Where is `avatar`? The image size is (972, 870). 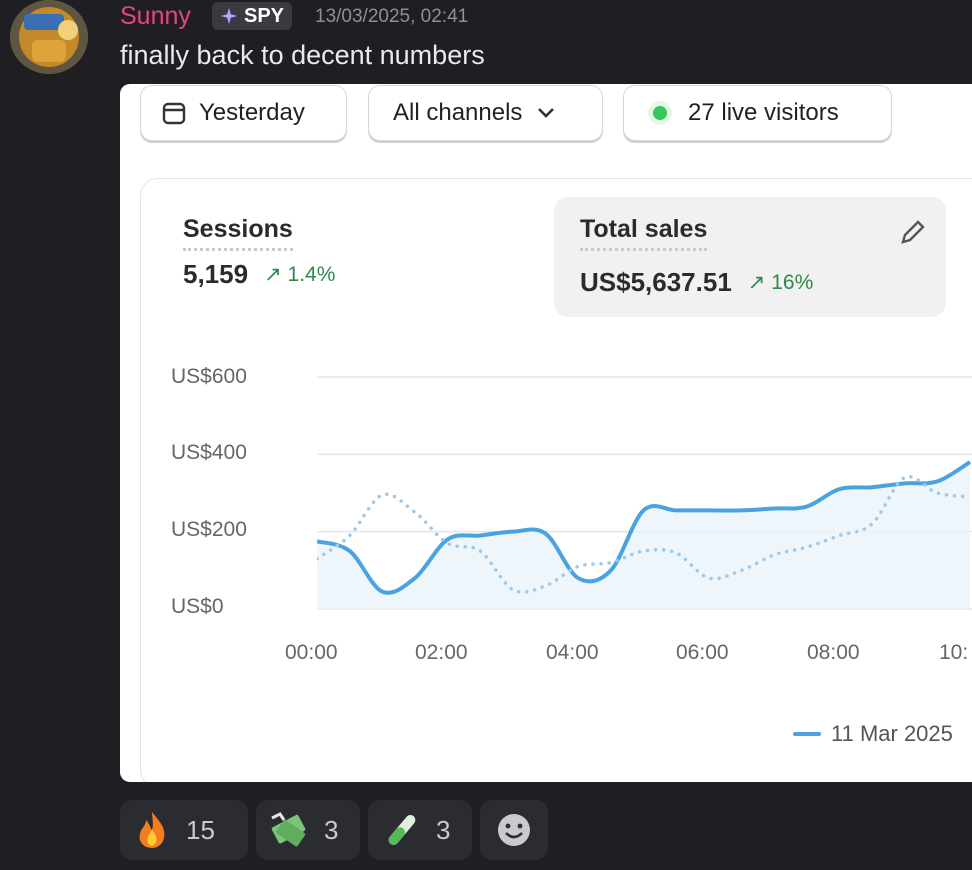
avatar is located at coordinates (49, 37).